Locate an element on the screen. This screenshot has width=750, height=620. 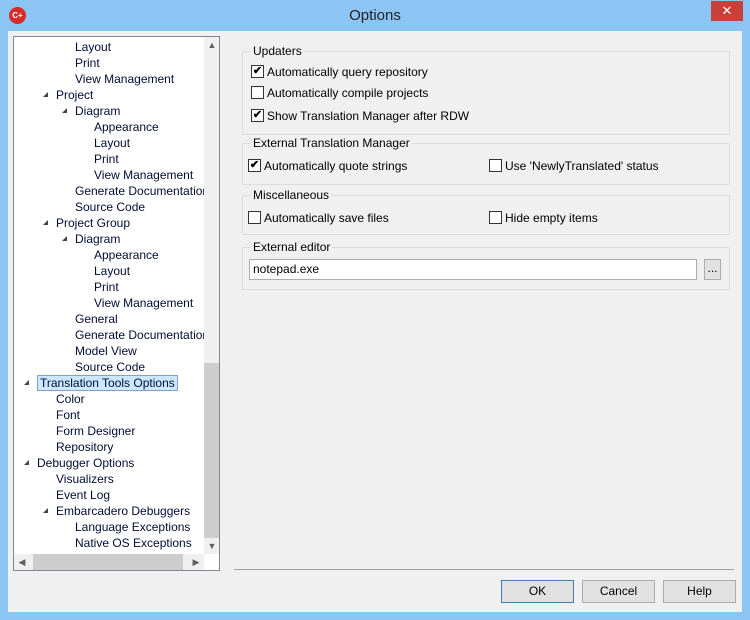
tree-item: Model View is located at coordinates (106, 351).